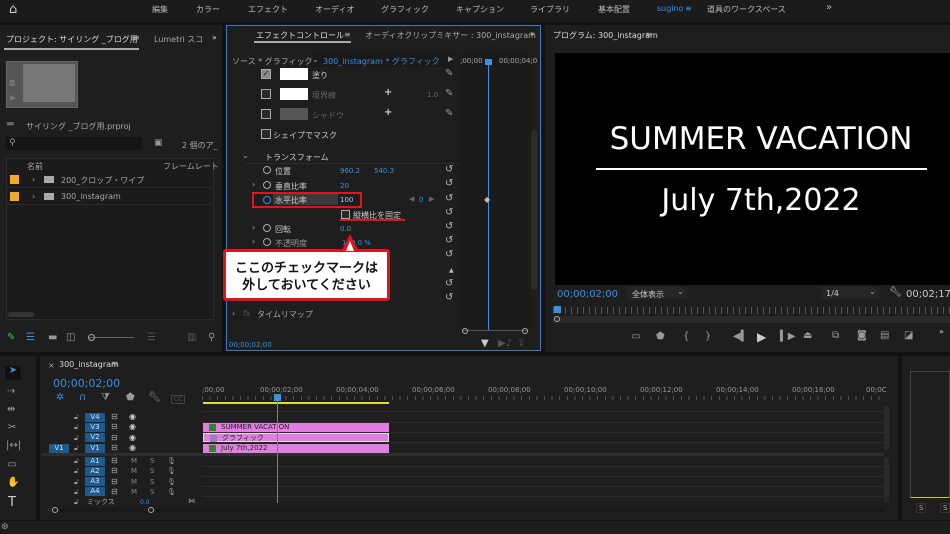 Image resolution: width=950 pixels, height=534 pixels. What do you see at coordinates (11, 410) in the screenshot?
I see `ripple-edit-tool-icon: ⇹` at bounding box center [11, 410].